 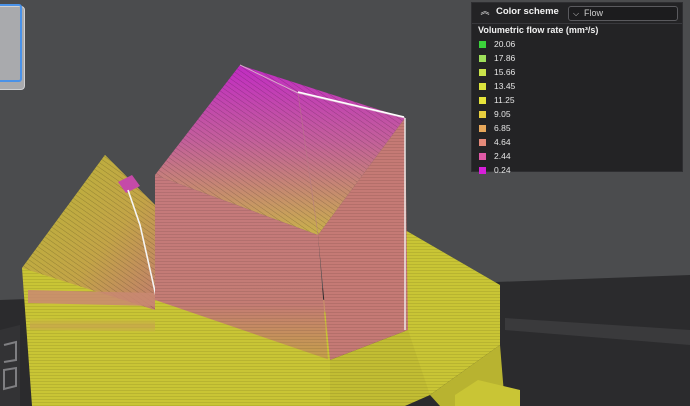 What do you see at coordinates (538, 30) in the screenshot?
I see `legend-subtitle: Volumetric flow rate (mm³/s)` at bounding box center [538, 30].